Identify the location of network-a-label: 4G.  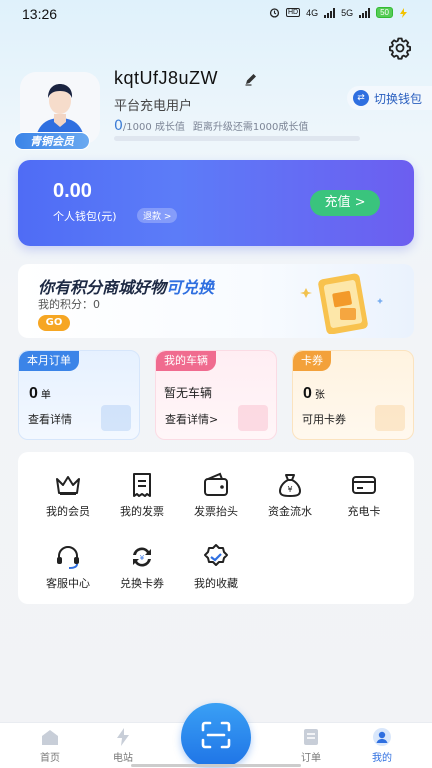
(312, 12).